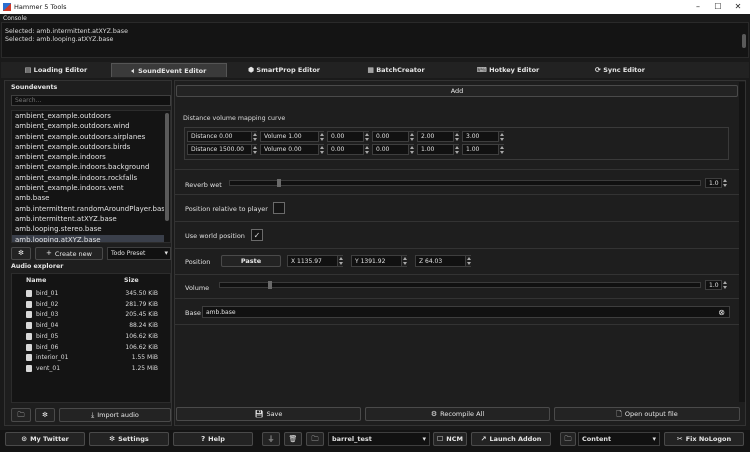  I want to click on my-twitter-button: ⊙ My Twitter, so click(45, 439).